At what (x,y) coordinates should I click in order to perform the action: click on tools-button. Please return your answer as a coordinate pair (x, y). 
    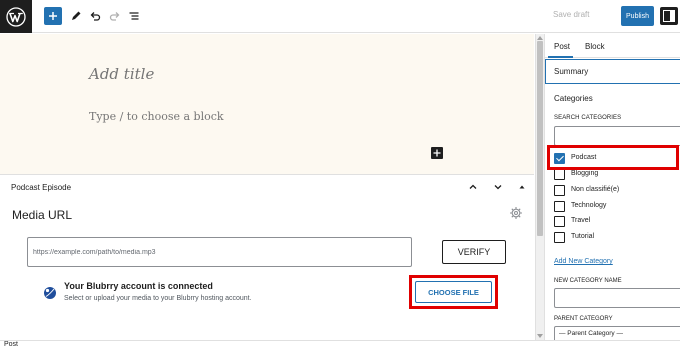
    Looking at the image, I should click on (76, 16).